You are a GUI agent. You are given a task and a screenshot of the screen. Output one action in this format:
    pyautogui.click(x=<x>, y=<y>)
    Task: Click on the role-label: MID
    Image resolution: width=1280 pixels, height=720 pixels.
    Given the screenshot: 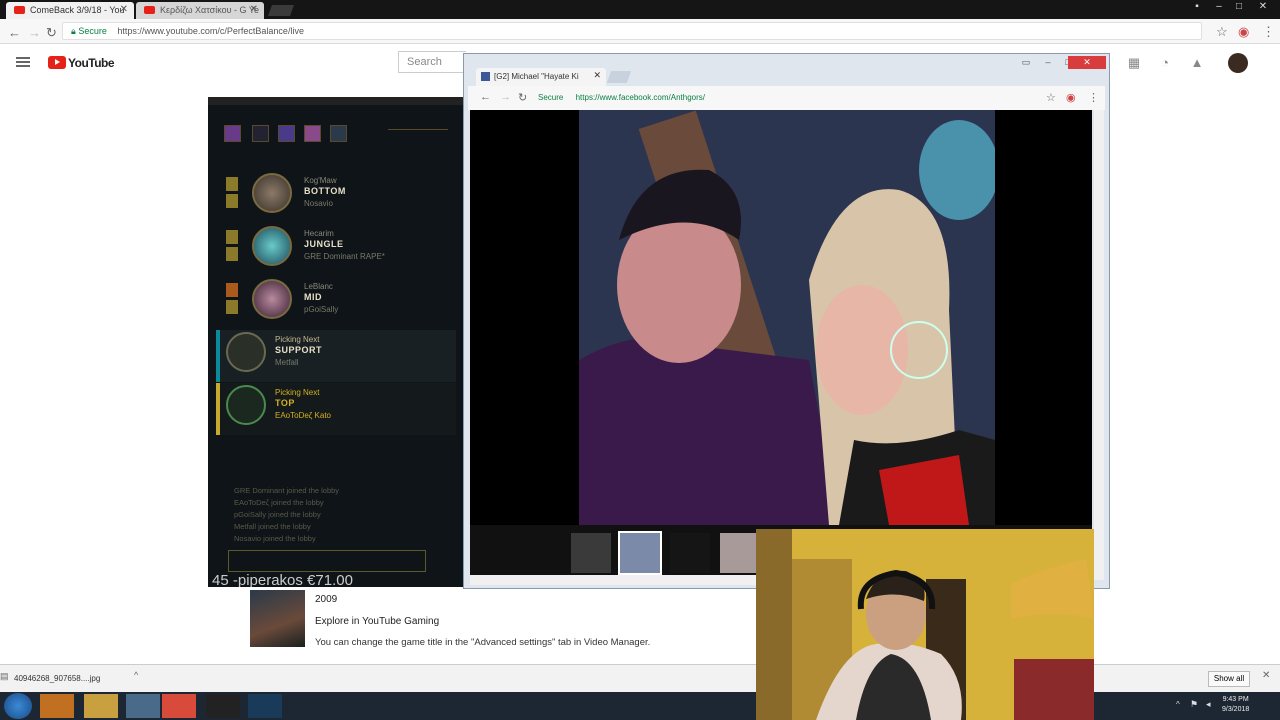 What is the action you would take?
    pyautogui.click(x=313, y=297)
    